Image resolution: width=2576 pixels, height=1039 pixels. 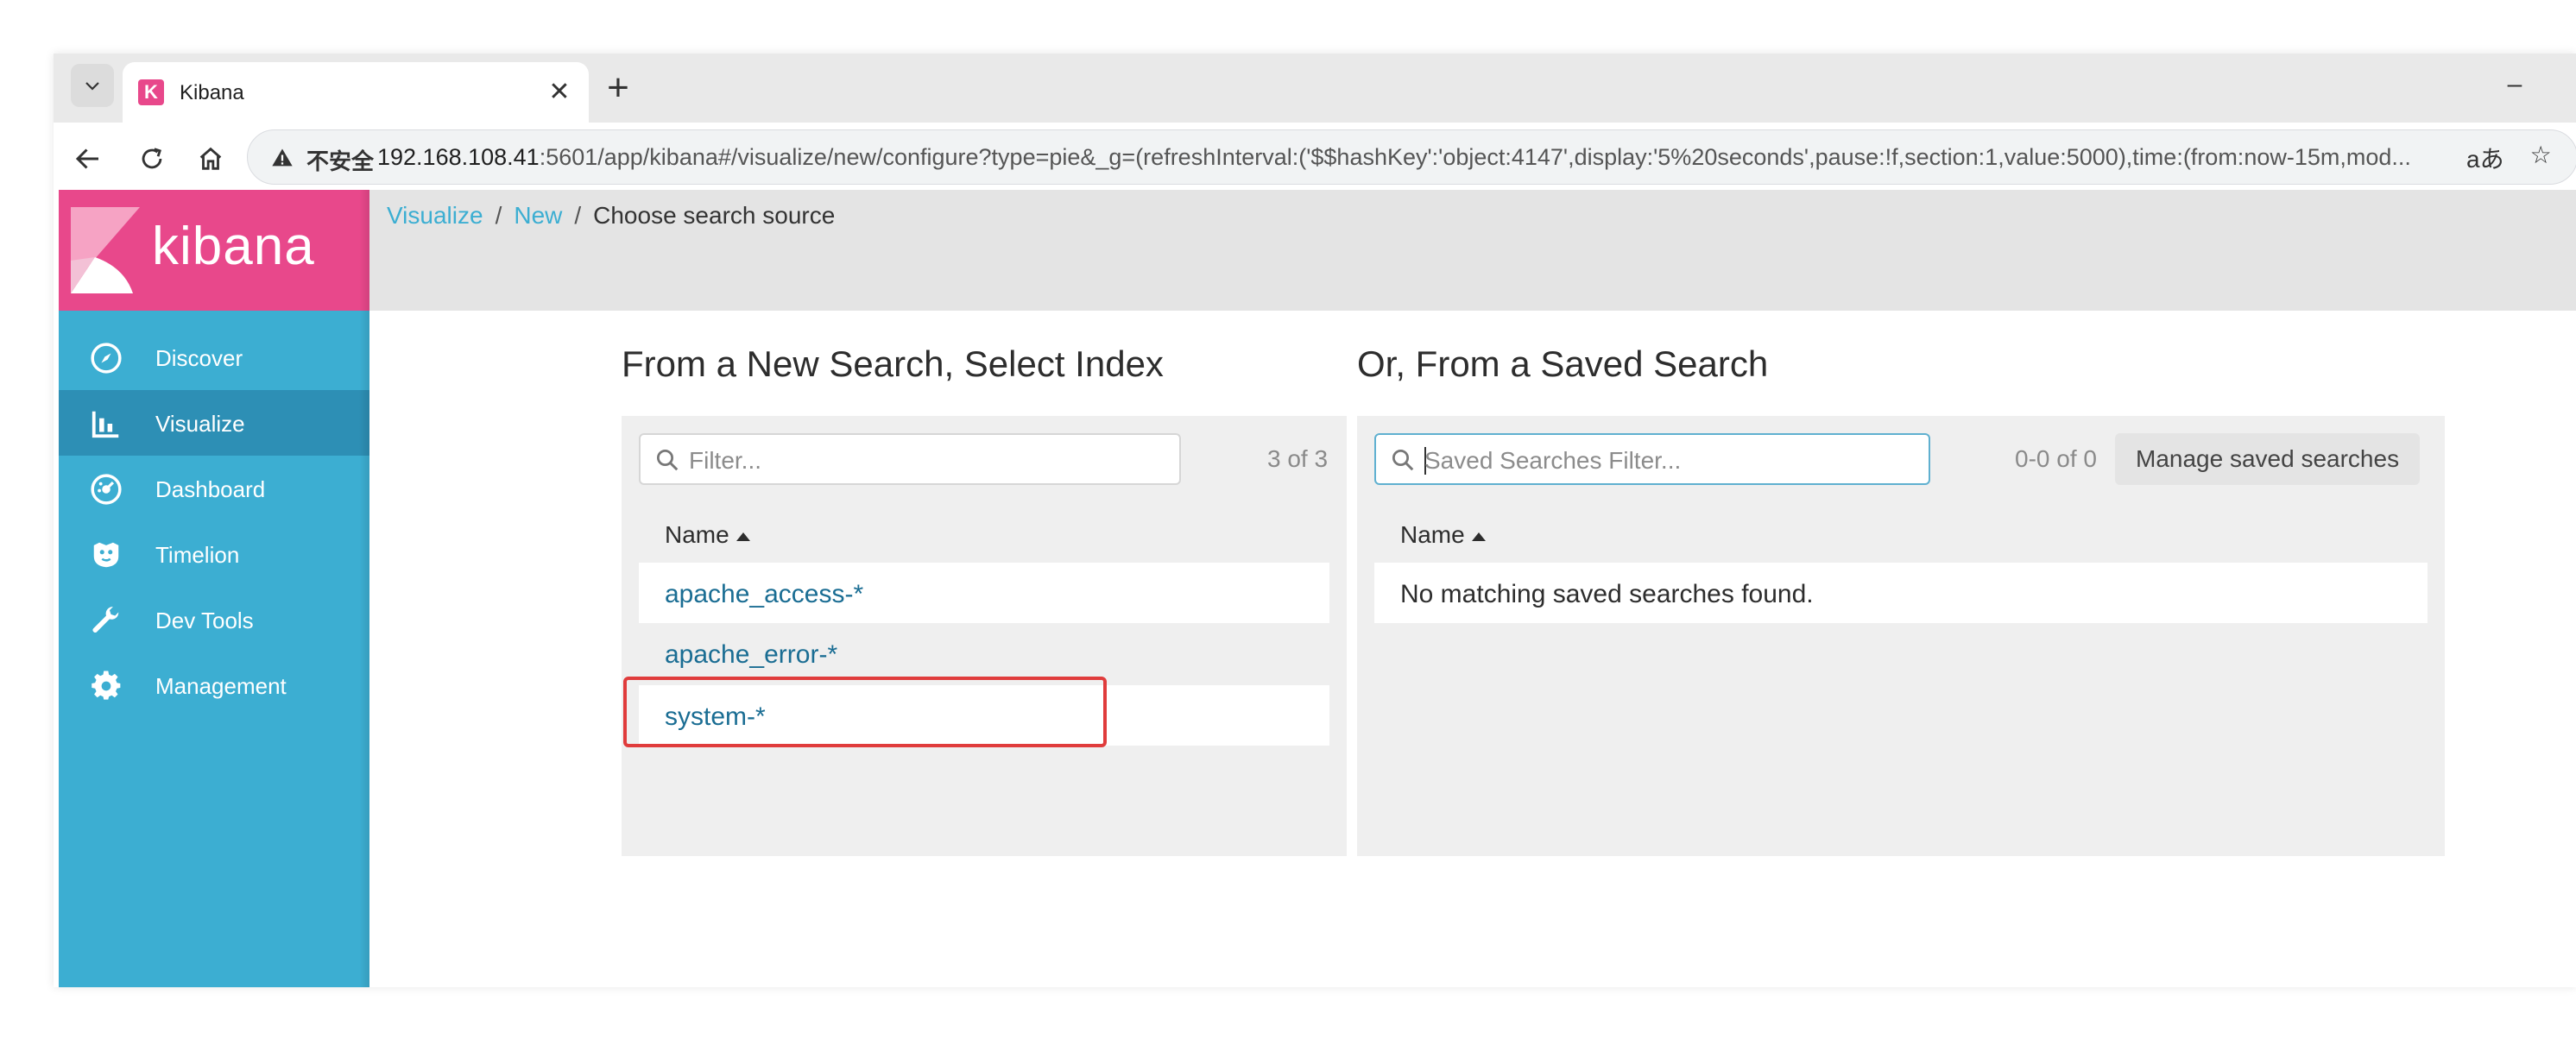 I want to click on index-row: apache_error-*, so click(x=984, y=653).